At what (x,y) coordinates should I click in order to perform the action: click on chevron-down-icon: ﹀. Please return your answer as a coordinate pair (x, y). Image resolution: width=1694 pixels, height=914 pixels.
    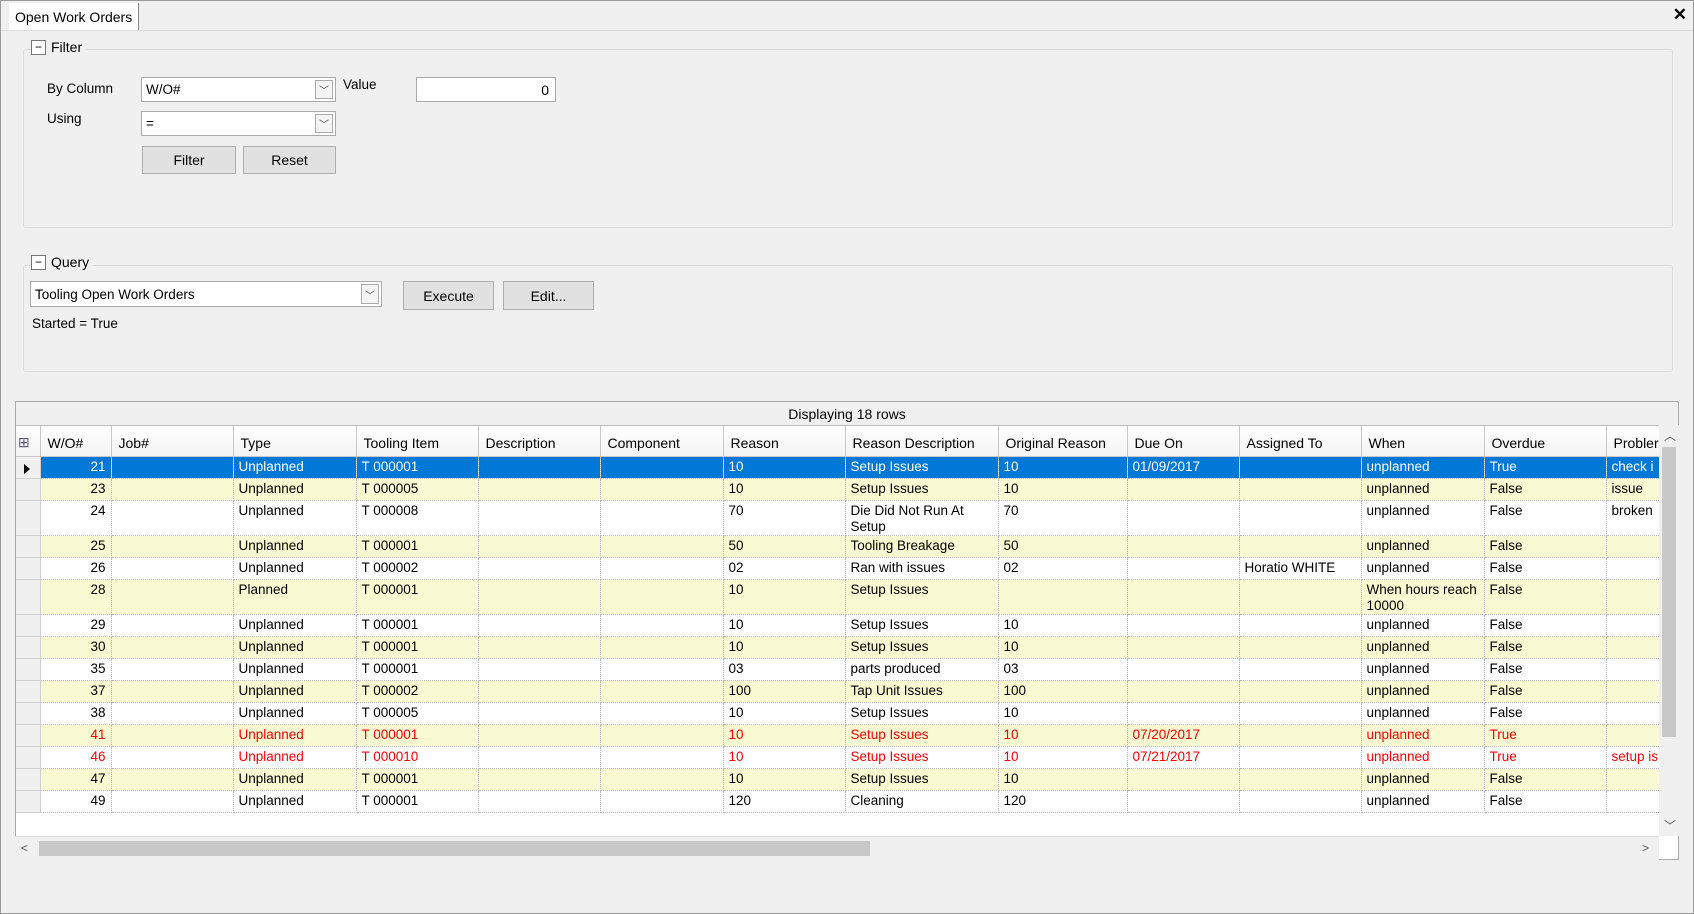
    Looking at the image, I should click on (324, 123).